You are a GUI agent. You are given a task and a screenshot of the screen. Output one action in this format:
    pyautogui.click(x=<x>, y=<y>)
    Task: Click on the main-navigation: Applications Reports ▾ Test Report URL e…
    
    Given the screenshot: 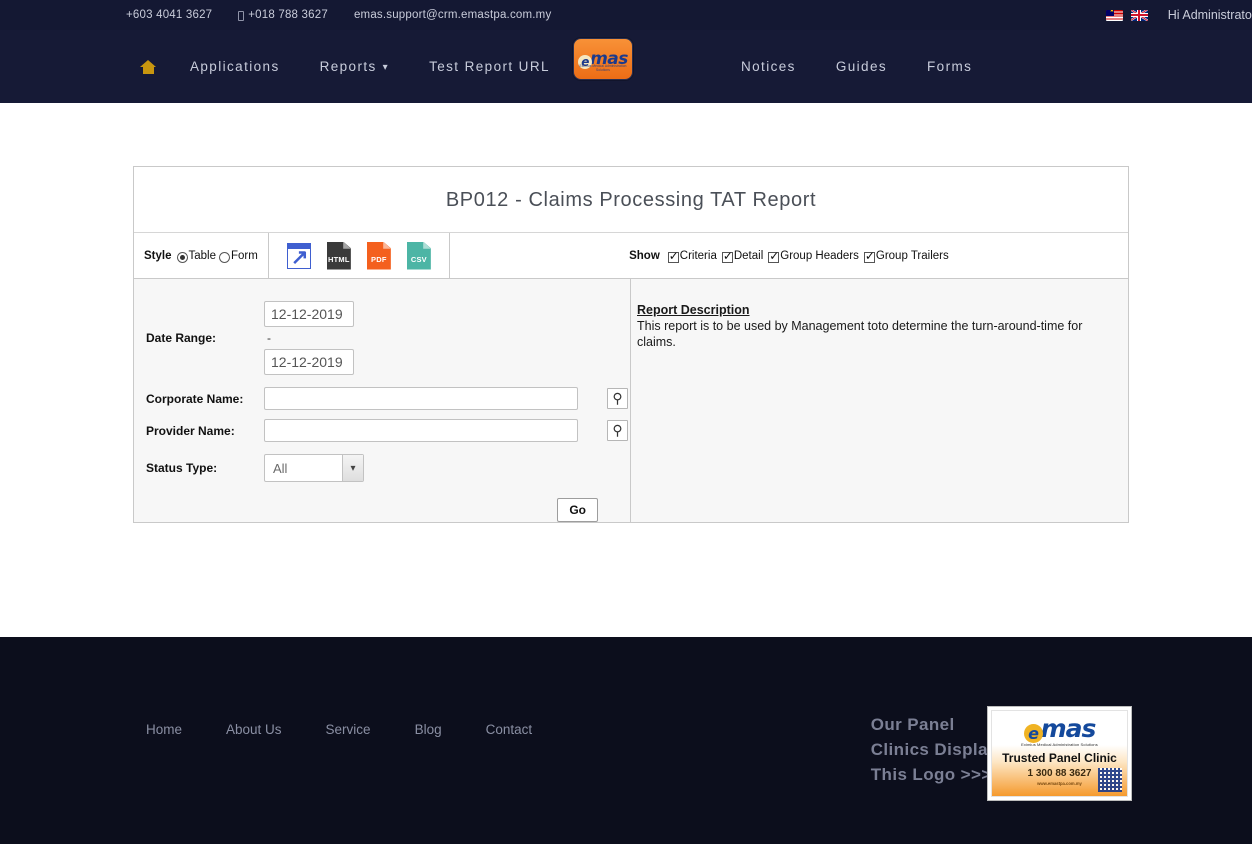 What is the action you would take?
    pyautogui.click(x=626, y=68)
    